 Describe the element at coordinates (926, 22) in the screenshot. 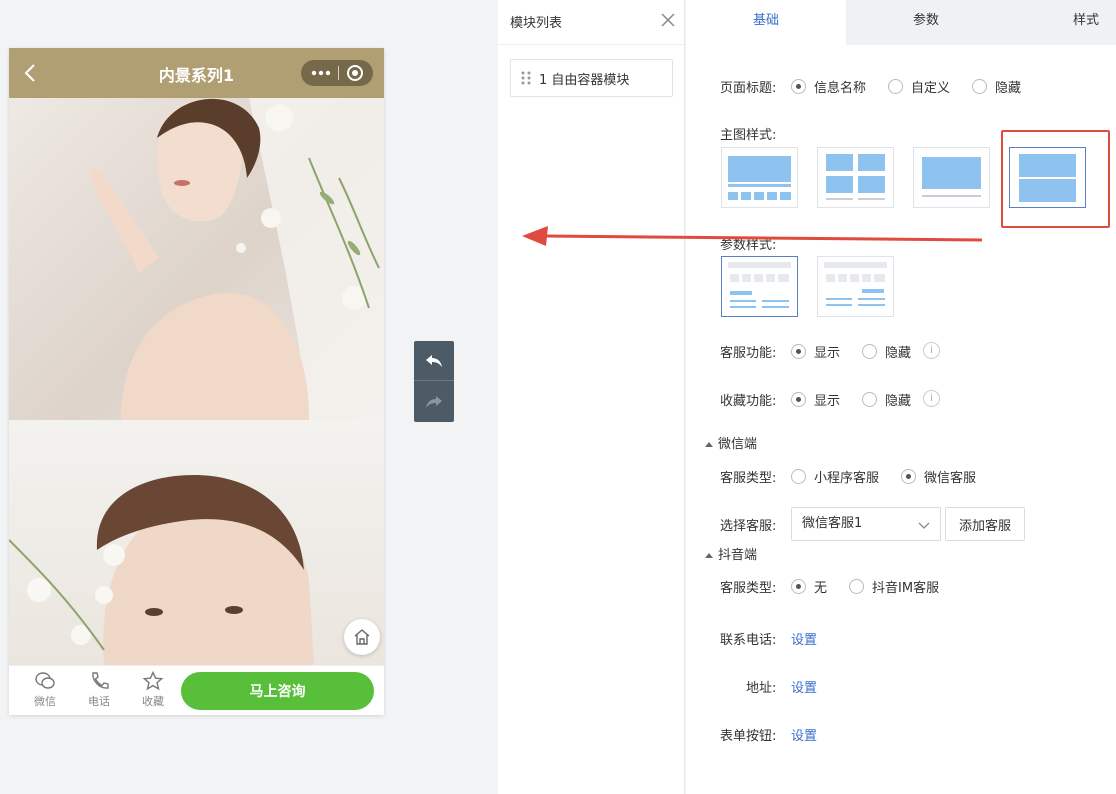

I see `tab-params: 参数` at that location.